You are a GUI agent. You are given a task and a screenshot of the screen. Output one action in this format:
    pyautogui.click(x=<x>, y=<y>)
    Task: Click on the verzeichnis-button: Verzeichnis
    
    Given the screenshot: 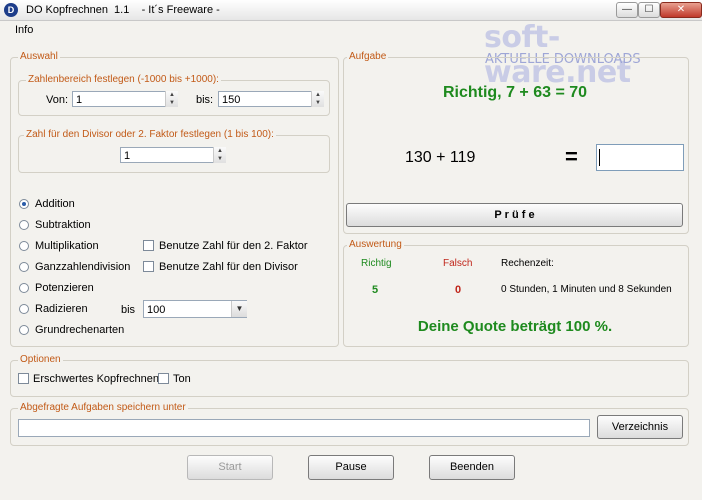 What is the action you would take?
    pyautogui.click(x=640, y=427)
    